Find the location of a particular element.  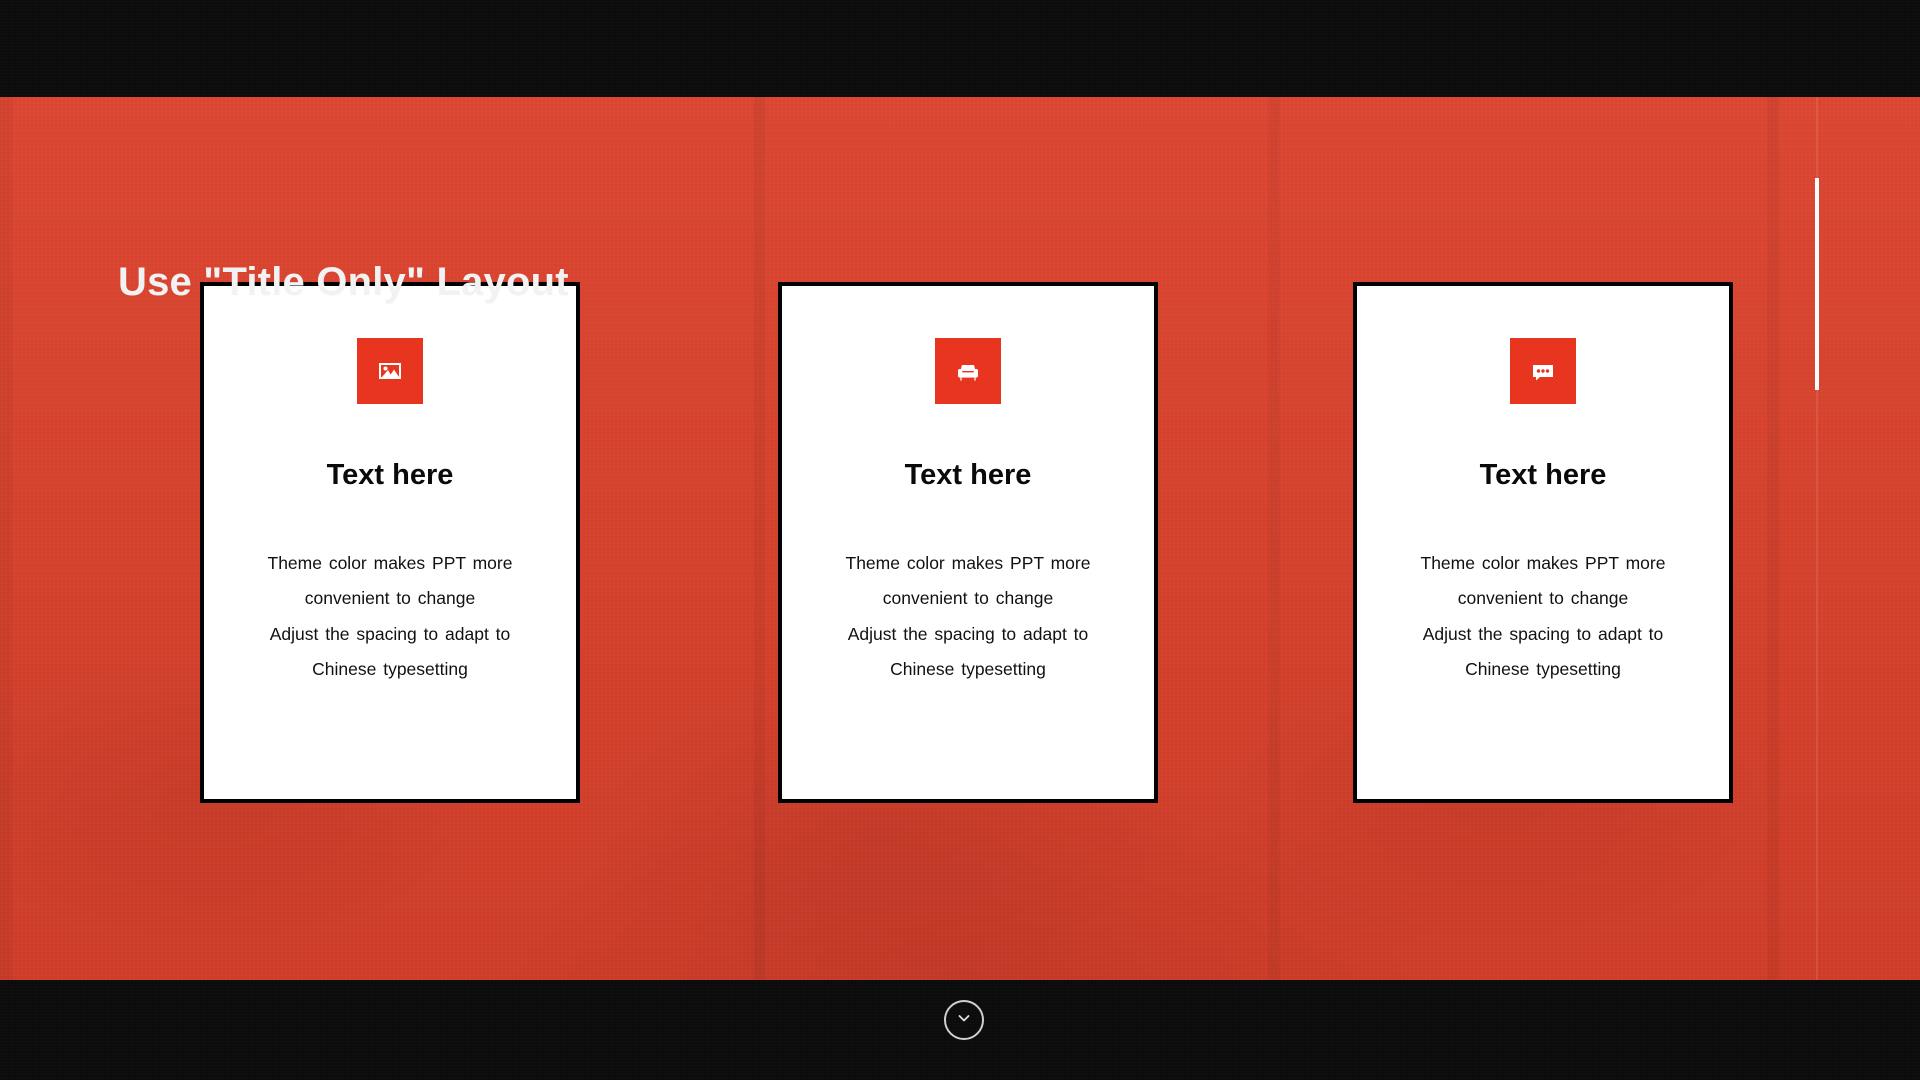

page-title: Use "Title Only" Layout is located at coordinates (343, 282).